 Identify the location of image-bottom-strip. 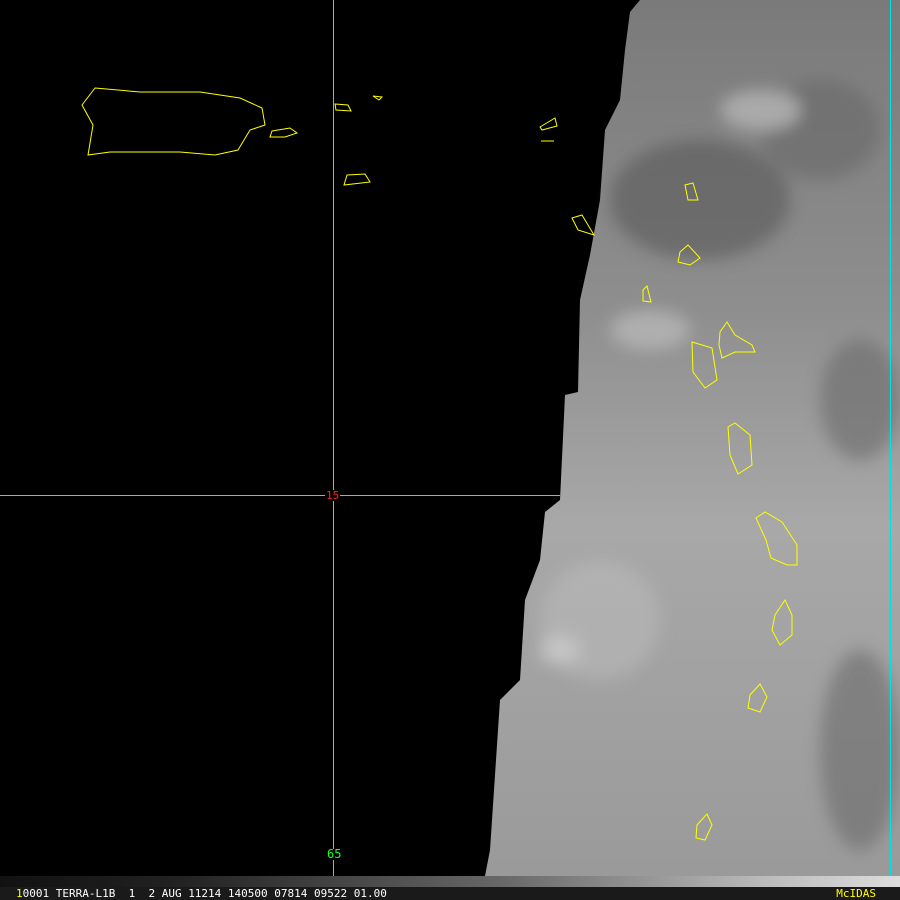
(450, 881).